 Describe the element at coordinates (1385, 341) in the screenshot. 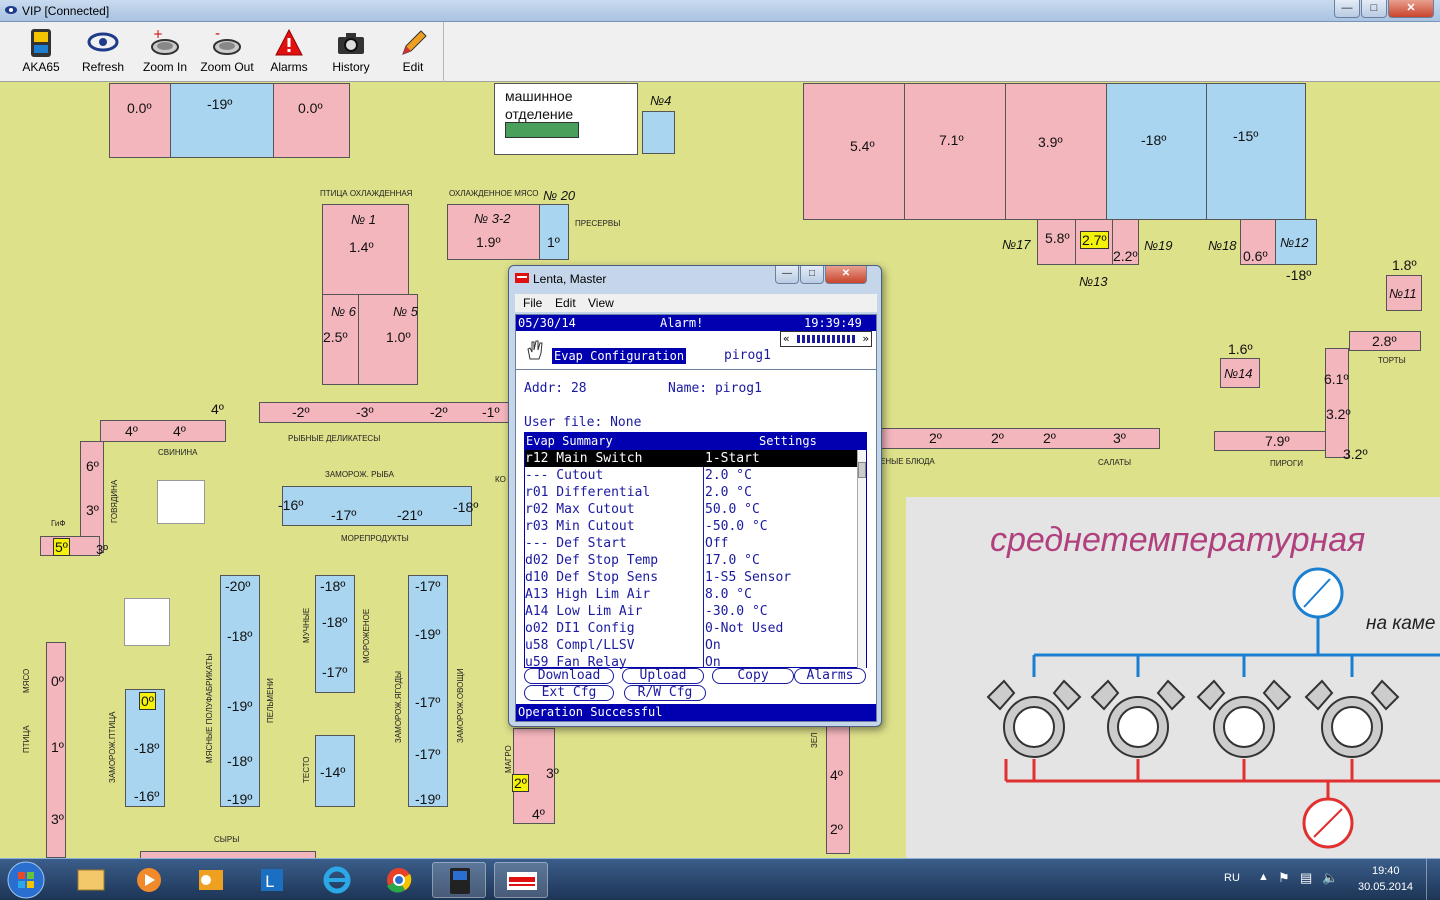

I see `case-torty: 2.8º` at that location.